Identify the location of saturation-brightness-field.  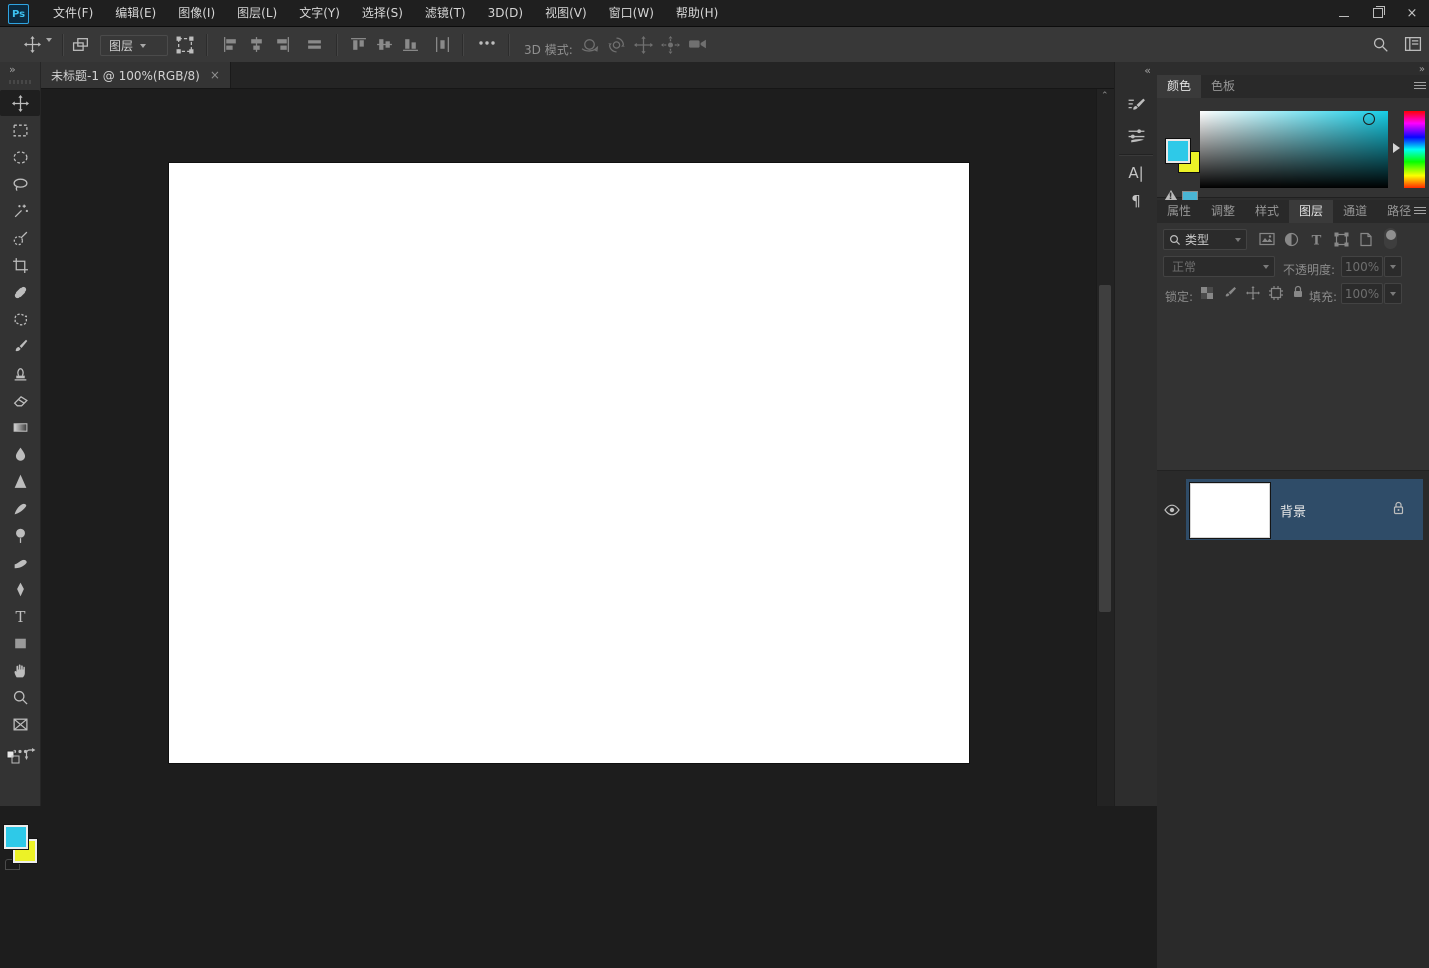
(1294, 149).